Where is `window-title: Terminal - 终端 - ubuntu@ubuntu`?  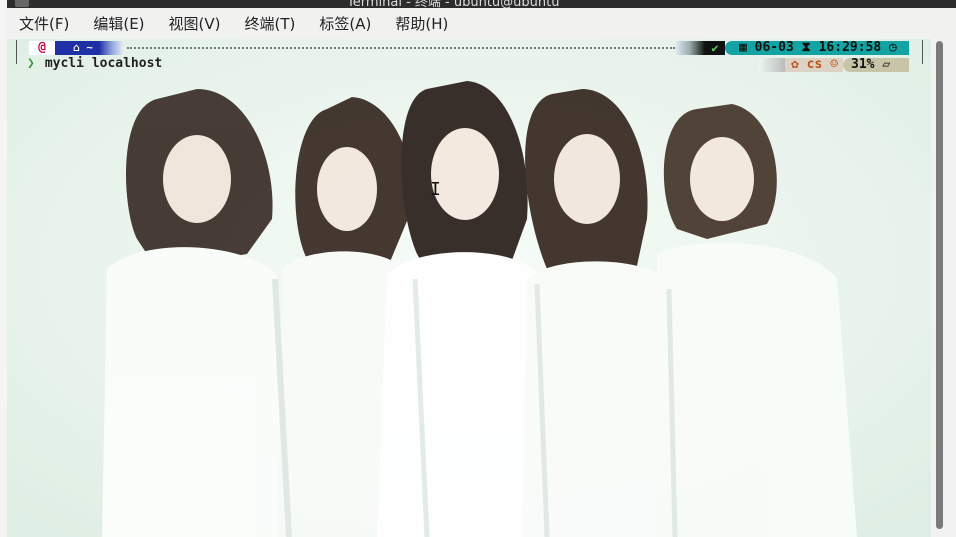
window-title: Terminal - 终端 - ubuntu@ubuntu is located at coordinates (453, 4).